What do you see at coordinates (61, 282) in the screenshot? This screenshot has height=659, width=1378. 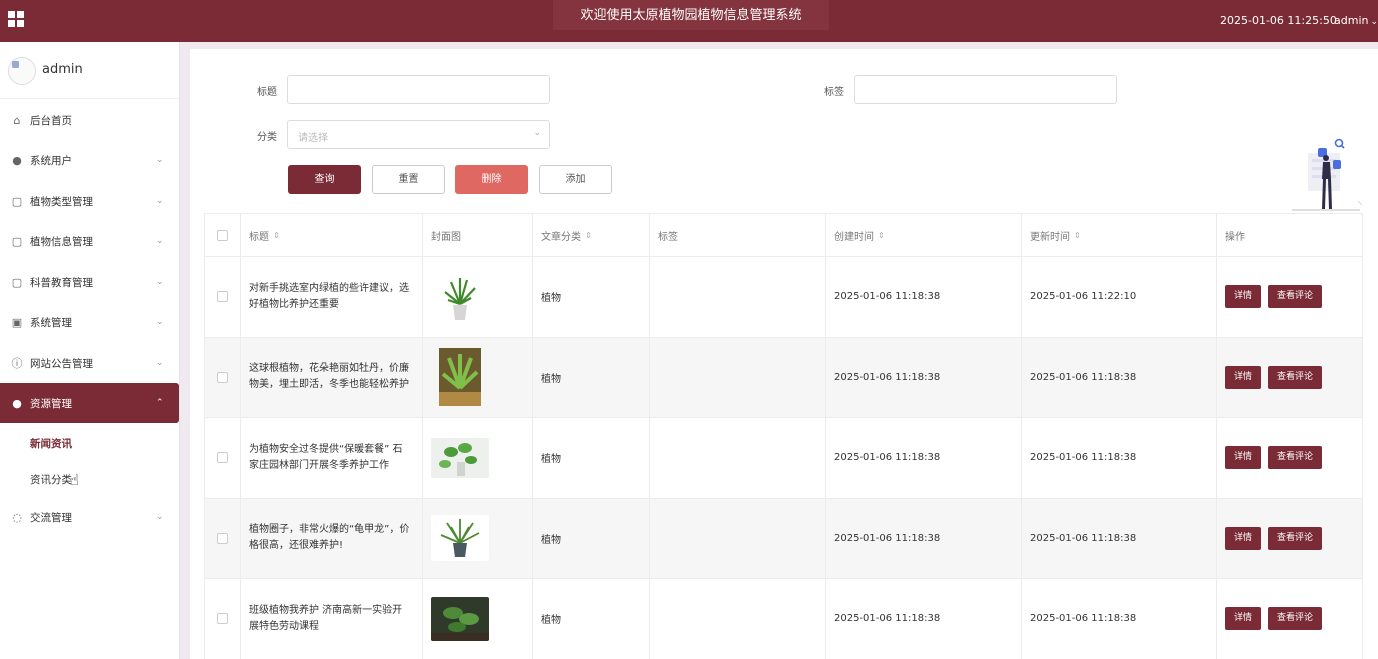 I see `sidebar-item-label: 科普教育管理` at bounding box center [61, 282].